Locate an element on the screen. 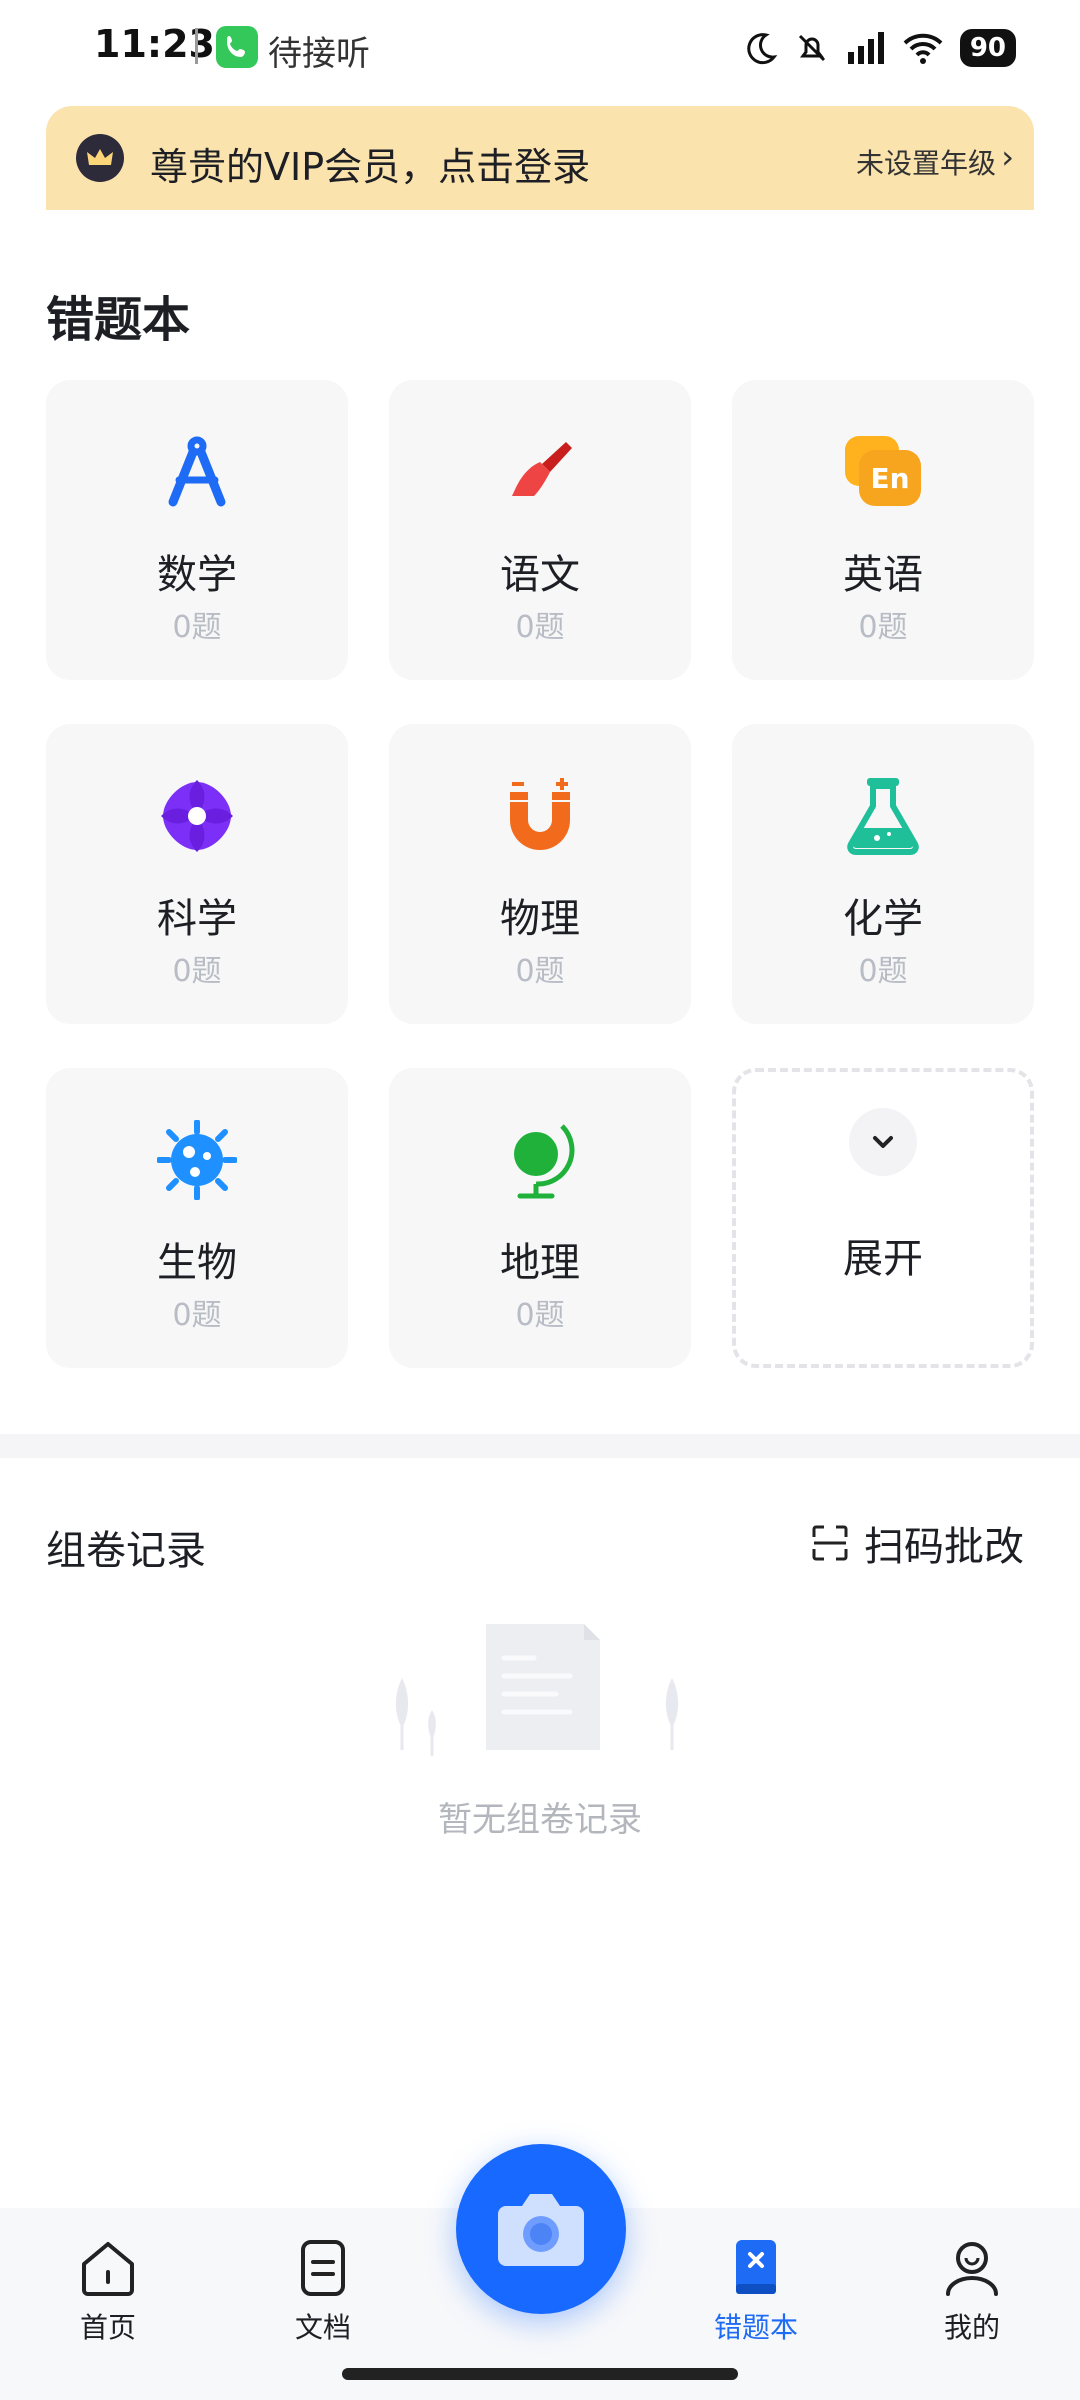 The image size is (1080, 2400). subject-card-geography: 地理 0题 is located at coordinates (540, 1218).